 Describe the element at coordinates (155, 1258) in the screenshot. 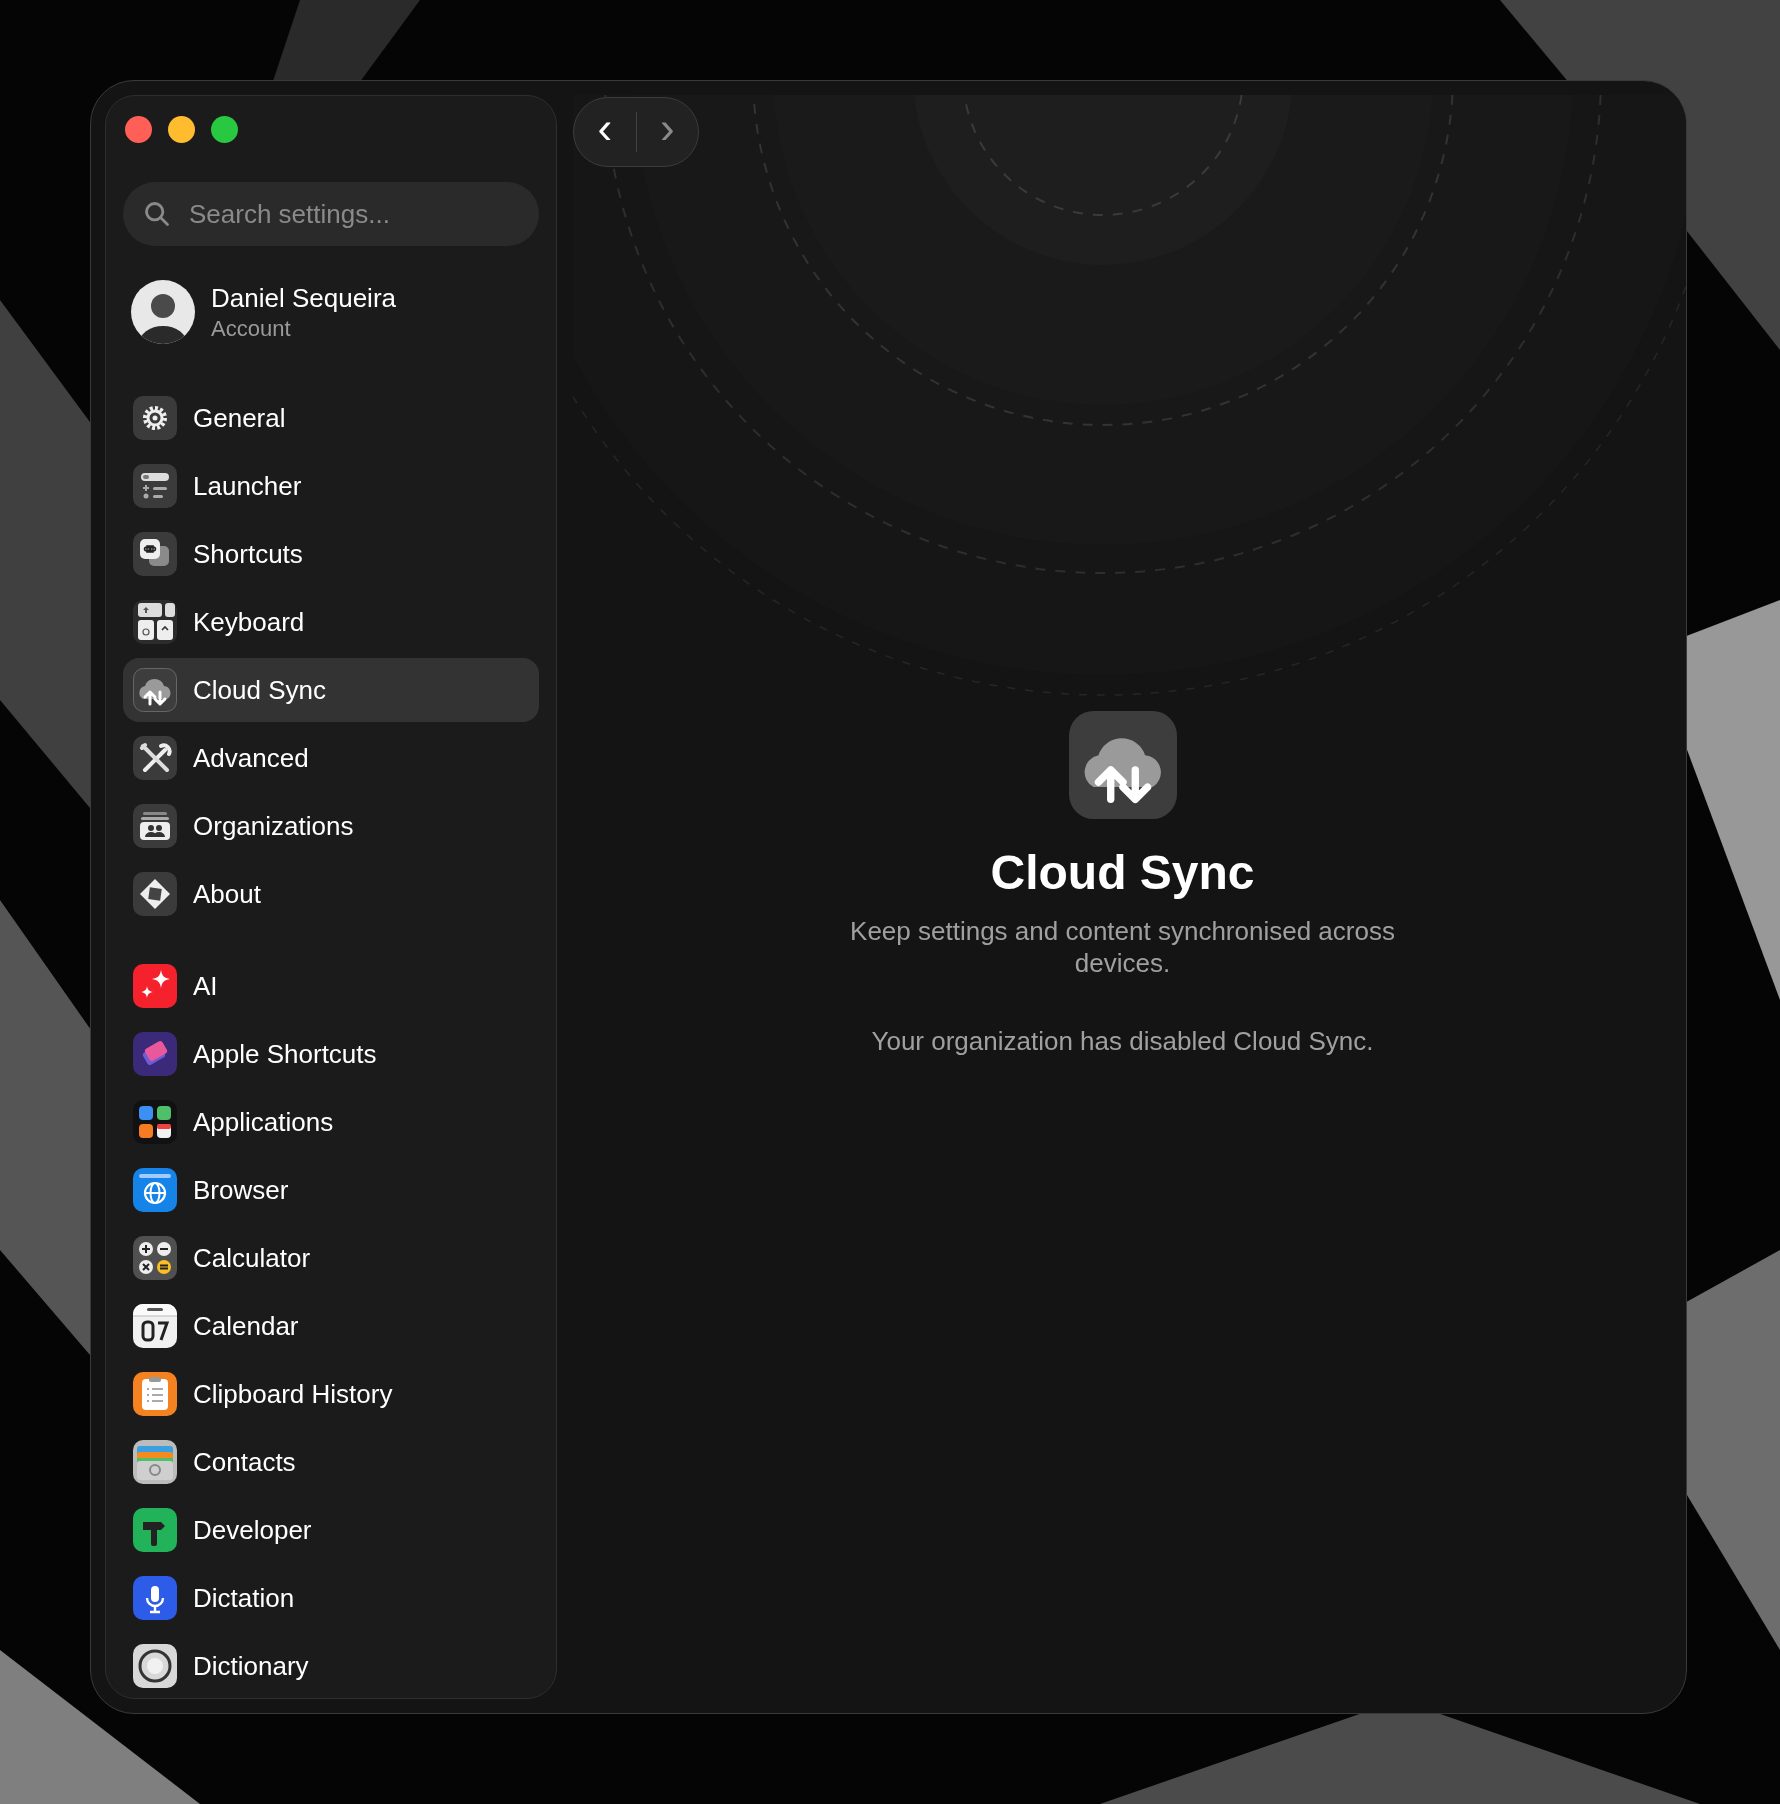

I see `calculator-icon` at that location.